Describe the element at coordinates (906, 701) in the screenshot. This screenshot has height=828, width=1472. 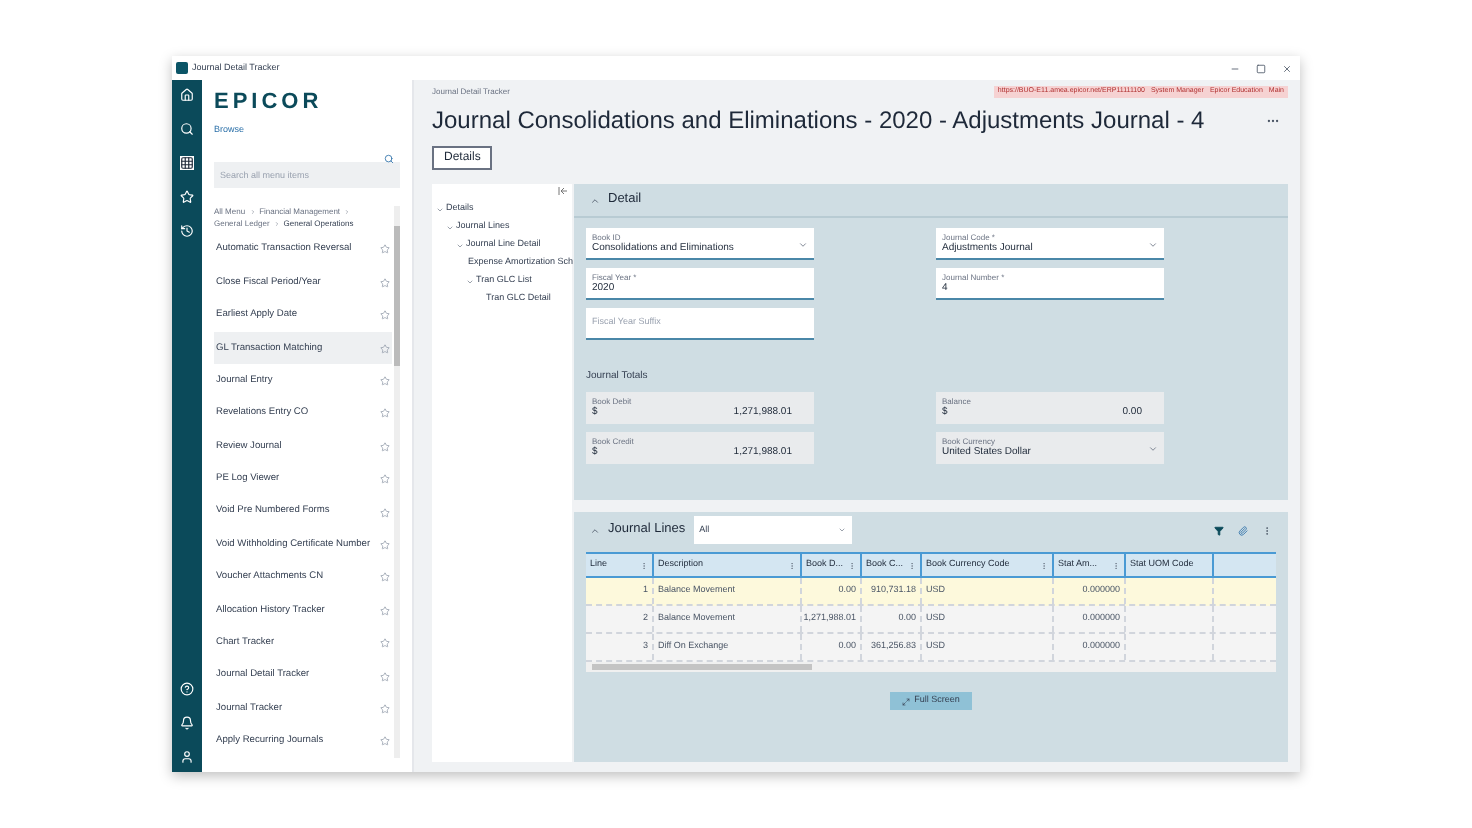
I see `expand-icon` at that location.